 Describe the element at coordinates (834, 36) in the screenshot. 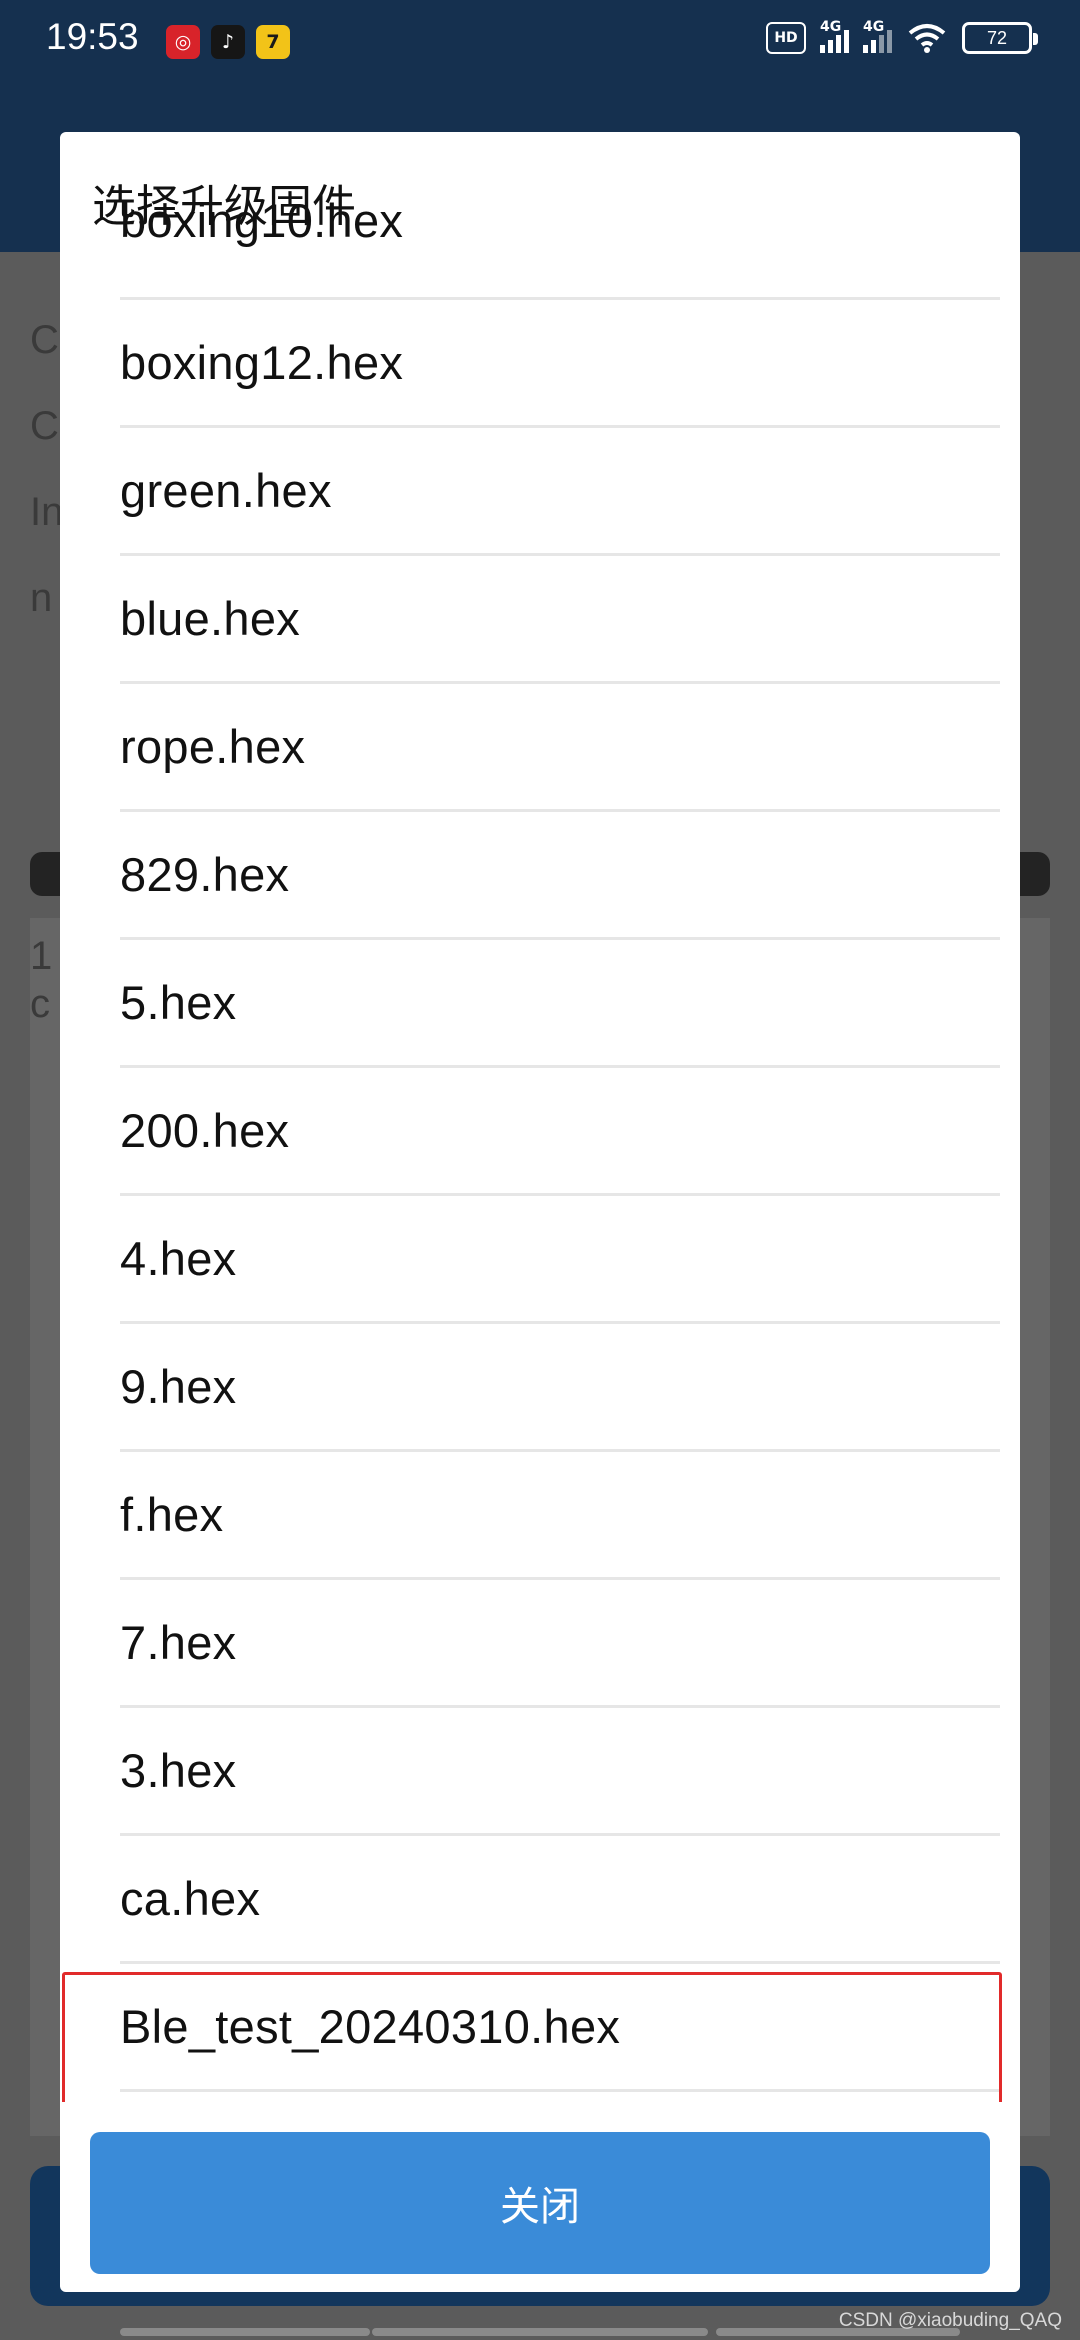

I see `signal-icon-1: 4G` at that location.